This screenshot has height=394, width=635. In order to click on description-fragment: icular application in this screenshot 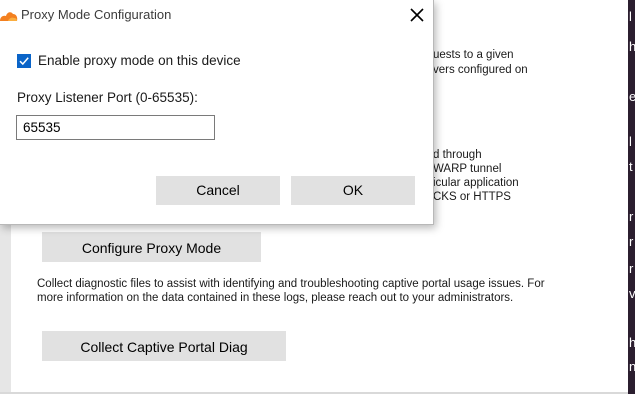, I will do `click(476, 183)`.